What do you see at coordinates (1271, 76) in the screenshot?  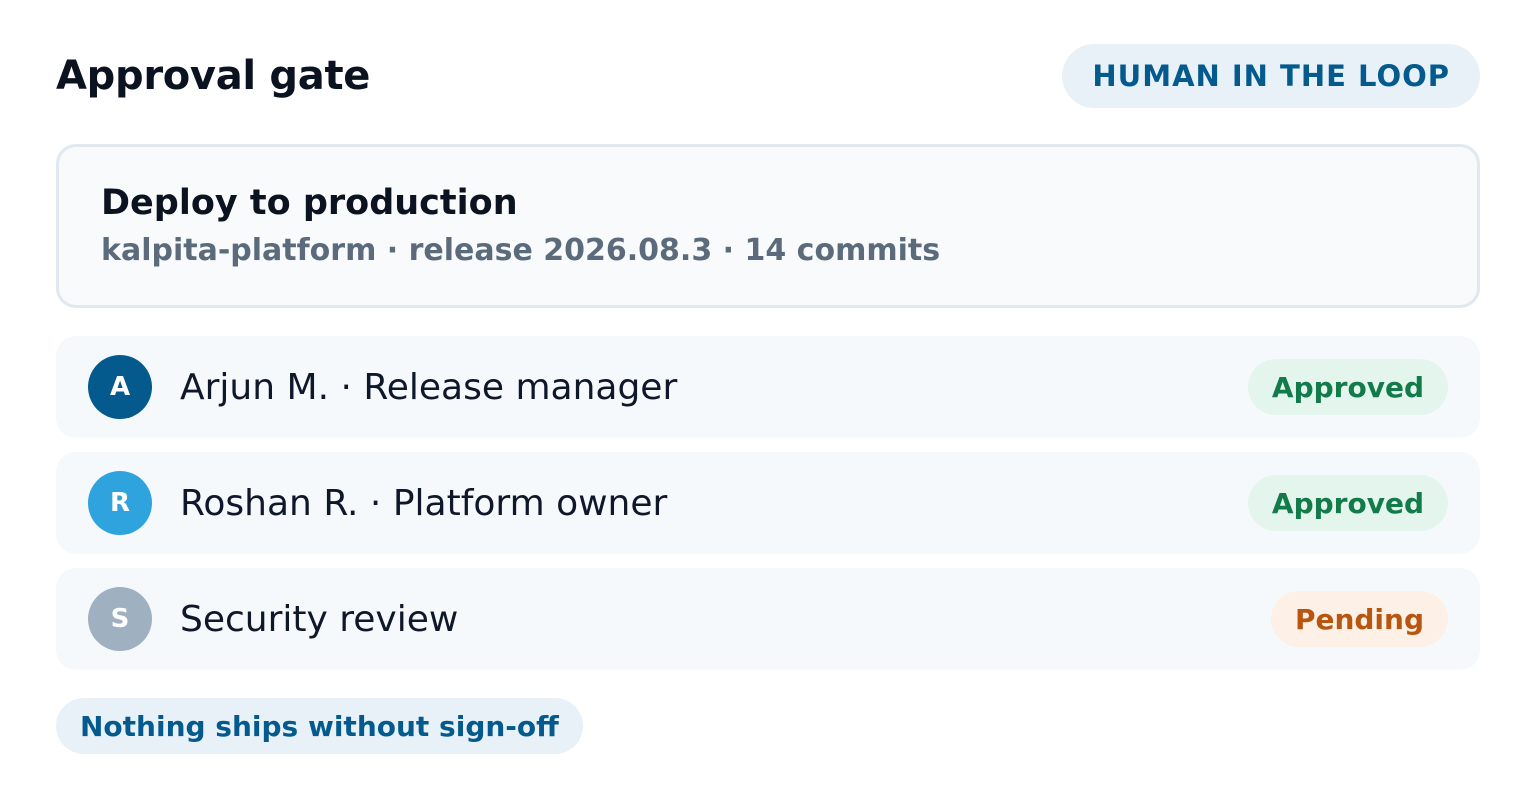 I see `mode-badge: HUMAN IN THE LOOP` at bounding box center [1271, 76].